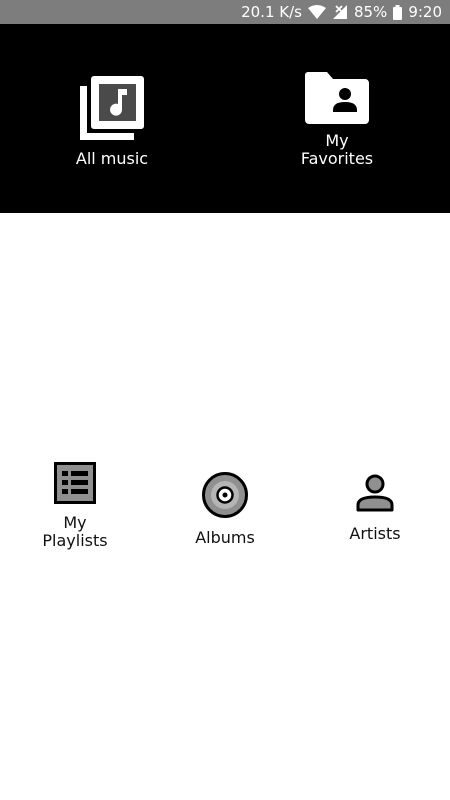 This screenshot has width=450, height=800. I want to click on my-favorites-label: My Favorites, so click(337, 149).